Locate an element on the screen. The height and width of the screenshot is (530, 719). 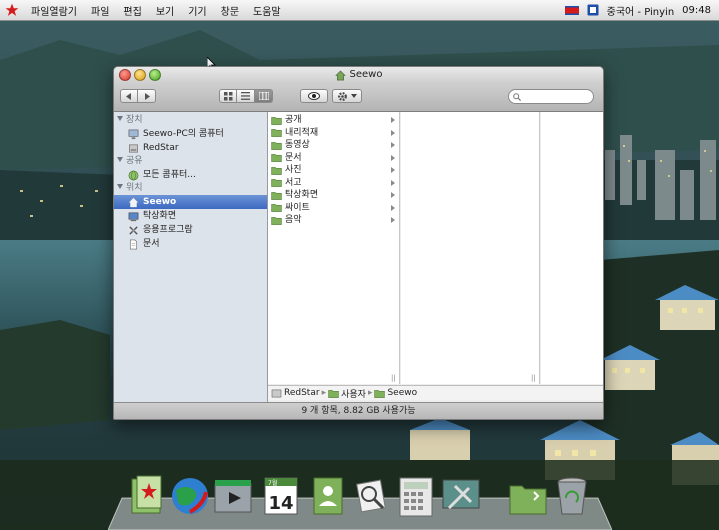
forward-button is located at coordinates (147, 96).